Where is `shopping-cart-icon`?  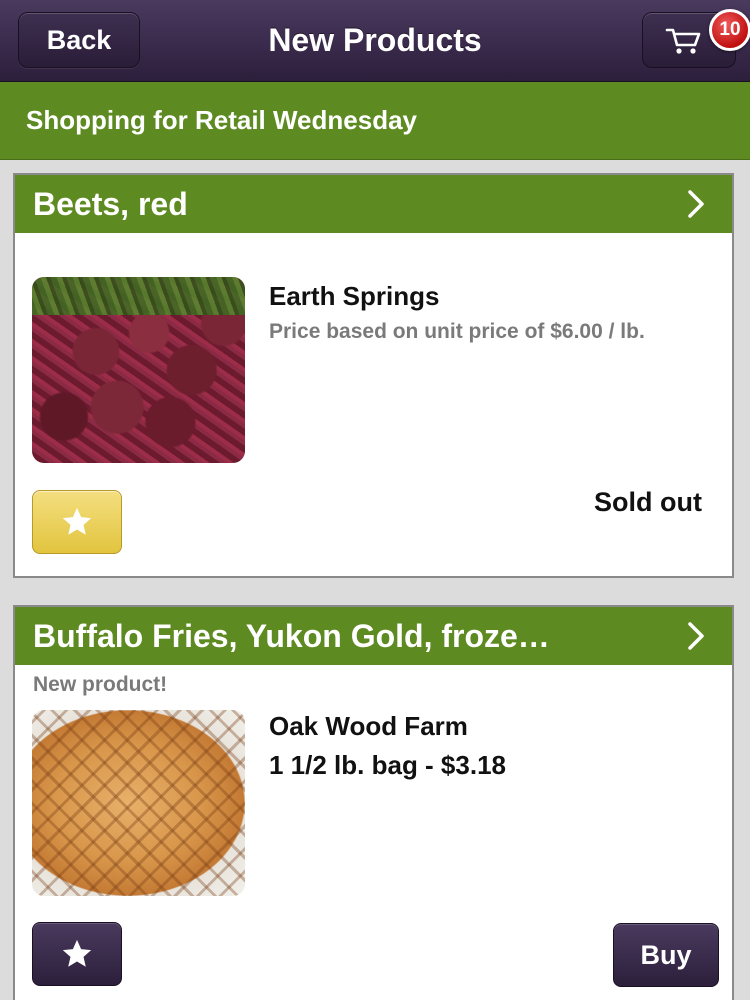
shopping-cart-icon is located at coordinates (683, 41).